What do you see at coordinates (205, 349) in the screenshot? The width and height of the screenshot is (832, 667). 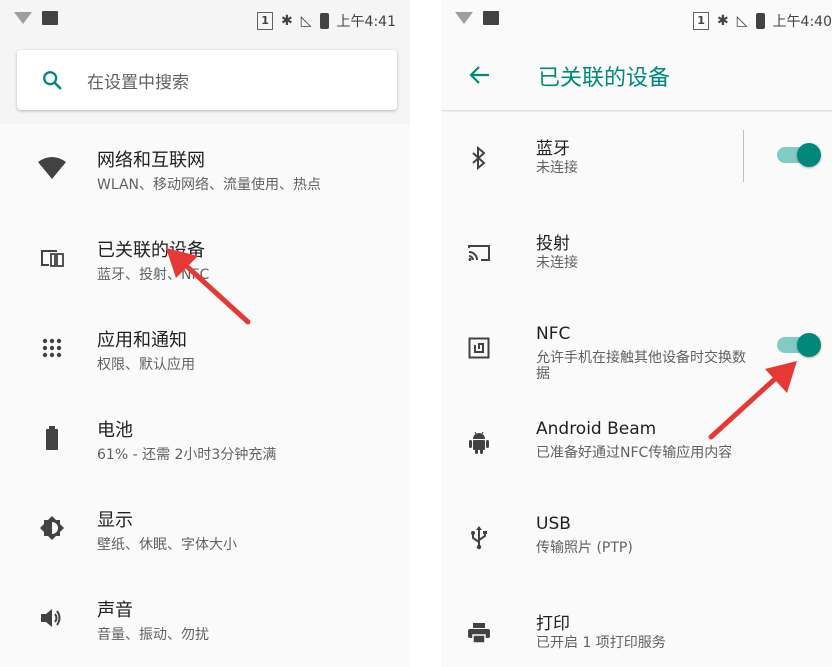 I see `settings-item-apps: 应用和通知 权限、默认应用` at bounding box center [205, 349].